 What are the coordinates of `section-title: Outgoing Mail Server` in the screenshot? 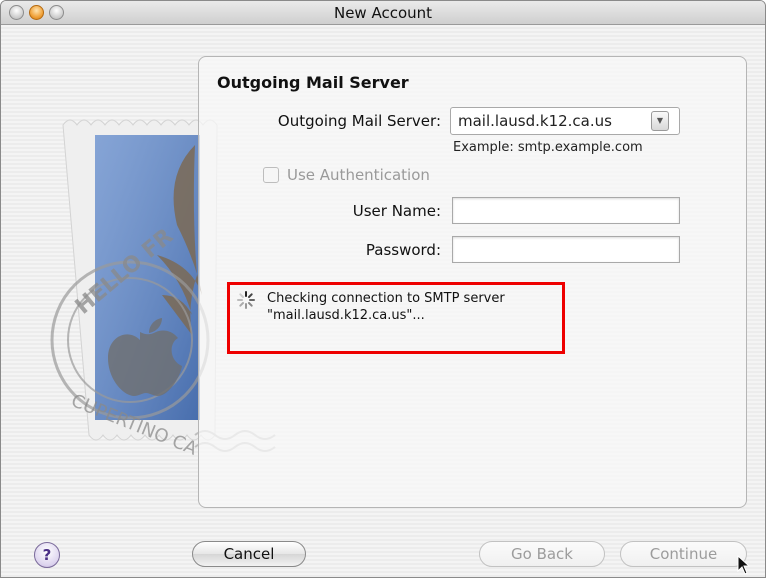 It's located at (313, 82).